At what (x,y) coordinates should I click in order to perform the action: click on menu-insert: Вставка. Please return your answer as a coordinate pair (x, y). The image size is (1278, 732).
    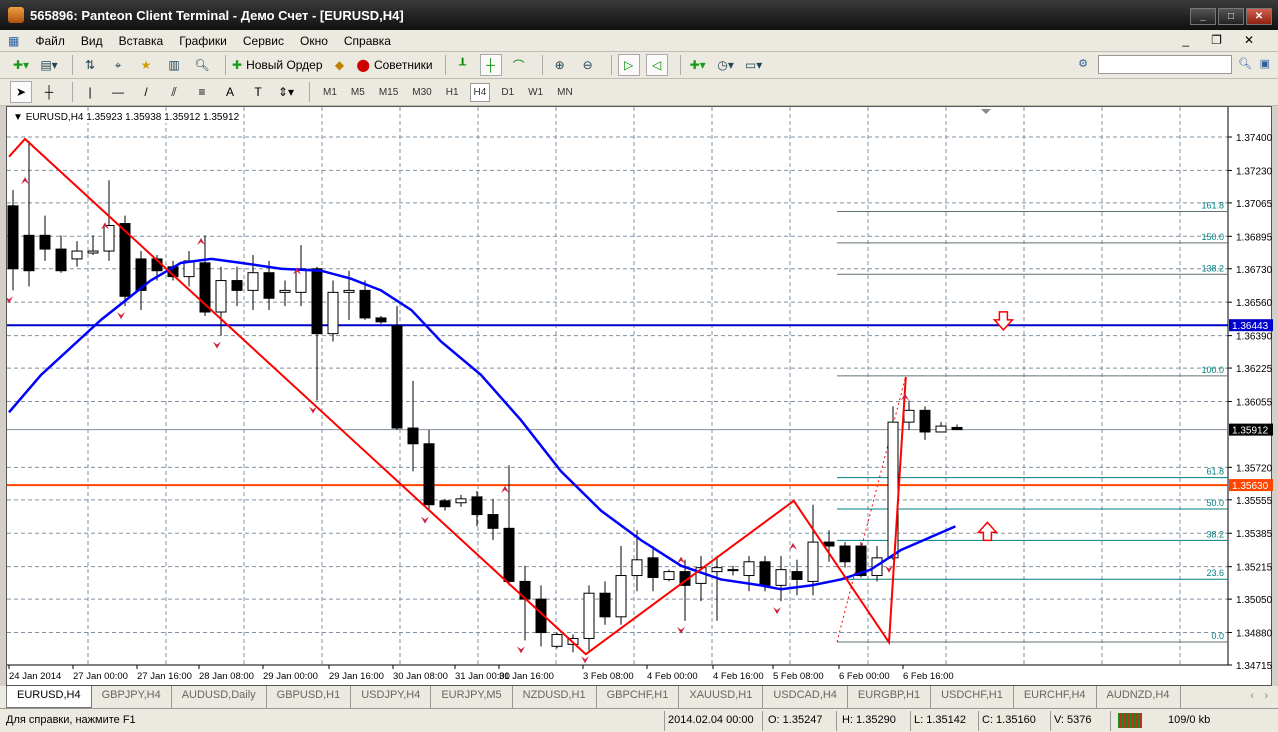
    Looking at the image, I should click on (141, 41).